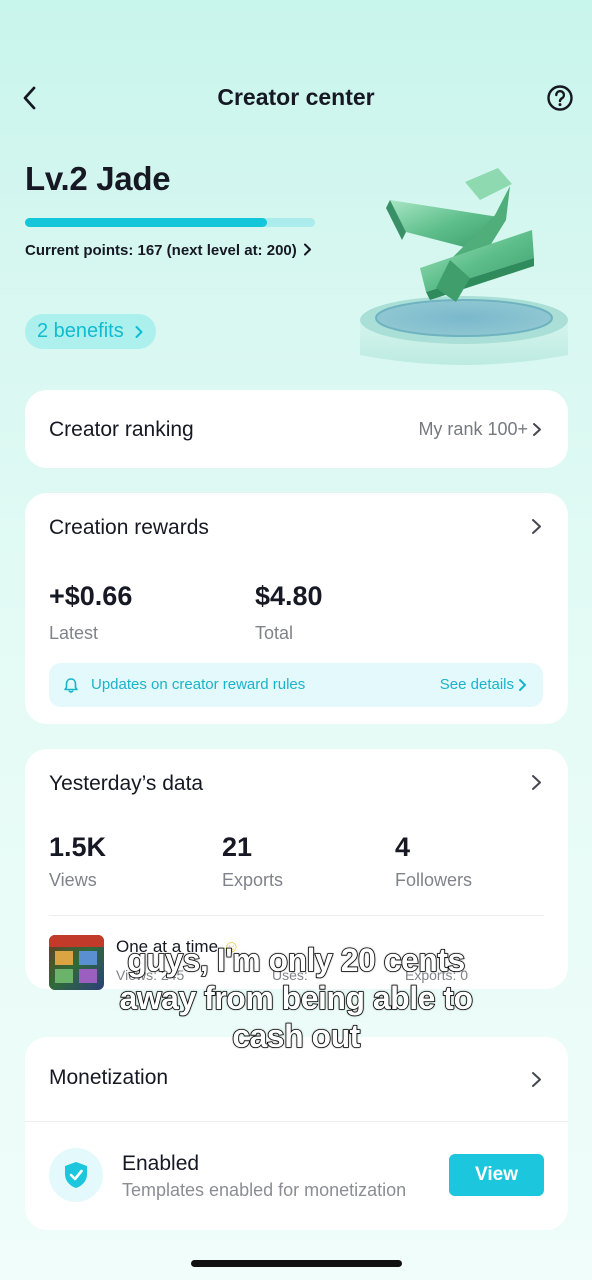  What do you see at coordinates (119, 1275) in the screenshot?
I see `next-section-peek` at bounding box center [119, 1275].